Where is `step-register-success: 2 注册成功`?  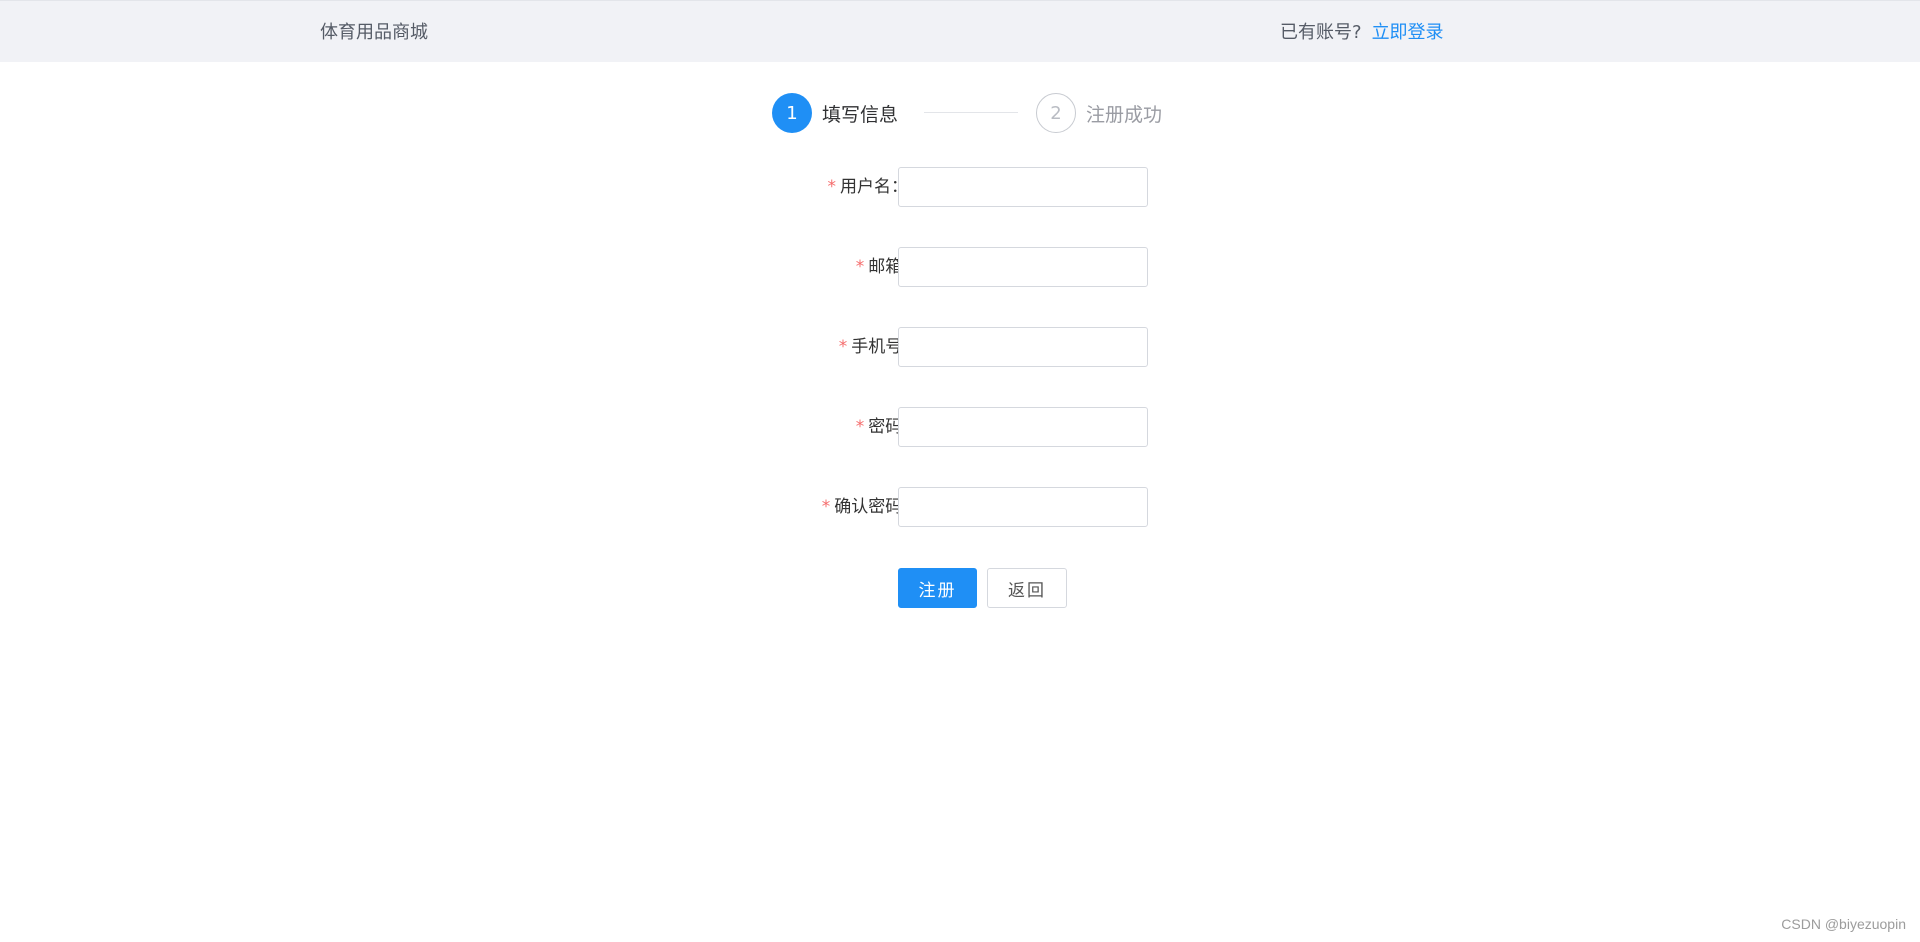 step-register-success: 2 注册成功 is located at coordinates (1099, 113).